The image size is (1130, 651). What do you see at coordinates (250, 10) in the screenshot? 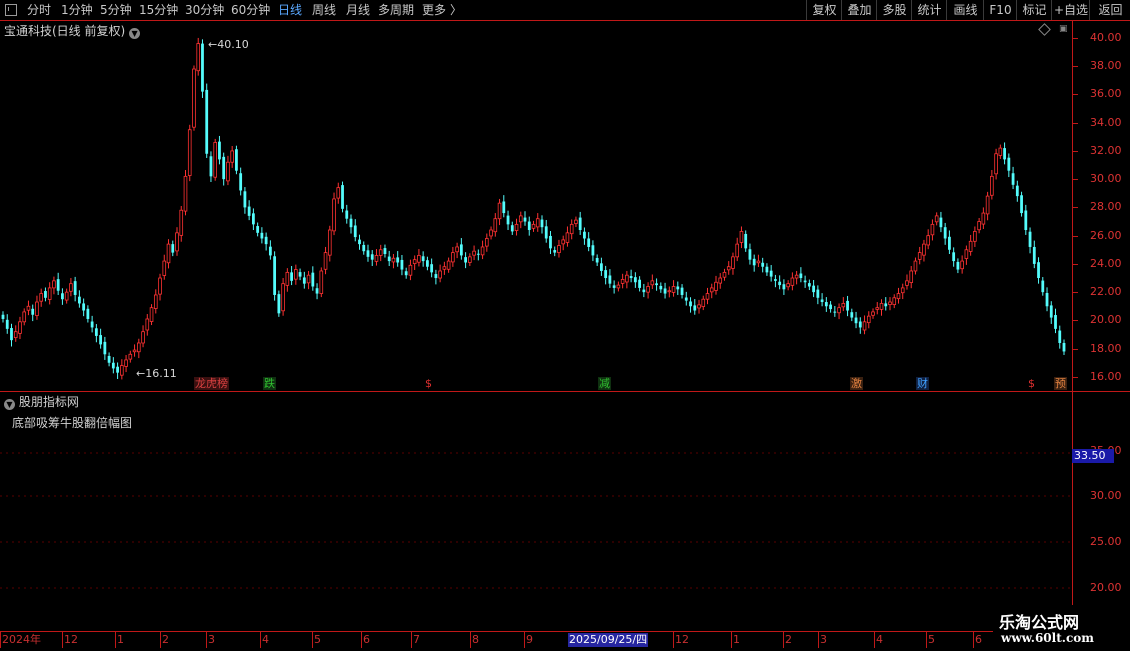
I see `period-tab-5: 60分钟` at bounding box center [250, 10].